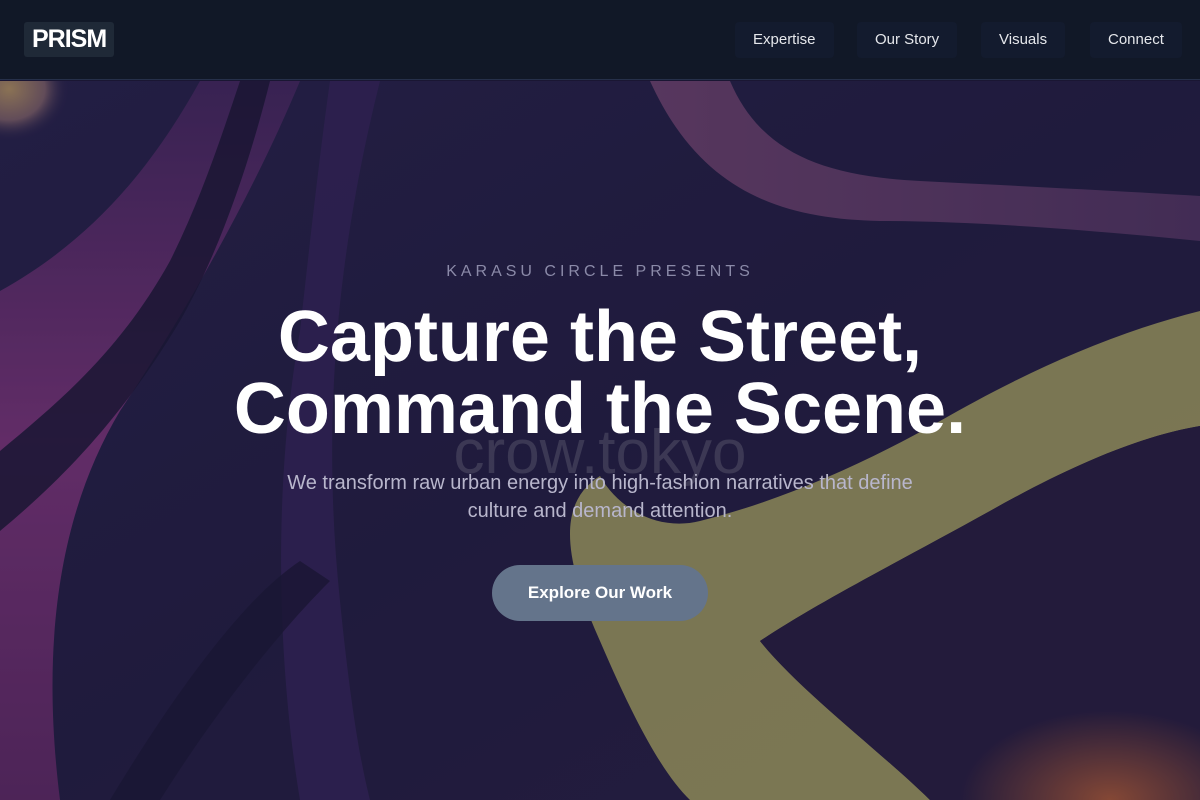  What do you see at coordinates (600, 271) in the screenshot?
I see `hero-eyebrow: KARASU CIRCLE PRESENTS` at bounding box center [600, 271].